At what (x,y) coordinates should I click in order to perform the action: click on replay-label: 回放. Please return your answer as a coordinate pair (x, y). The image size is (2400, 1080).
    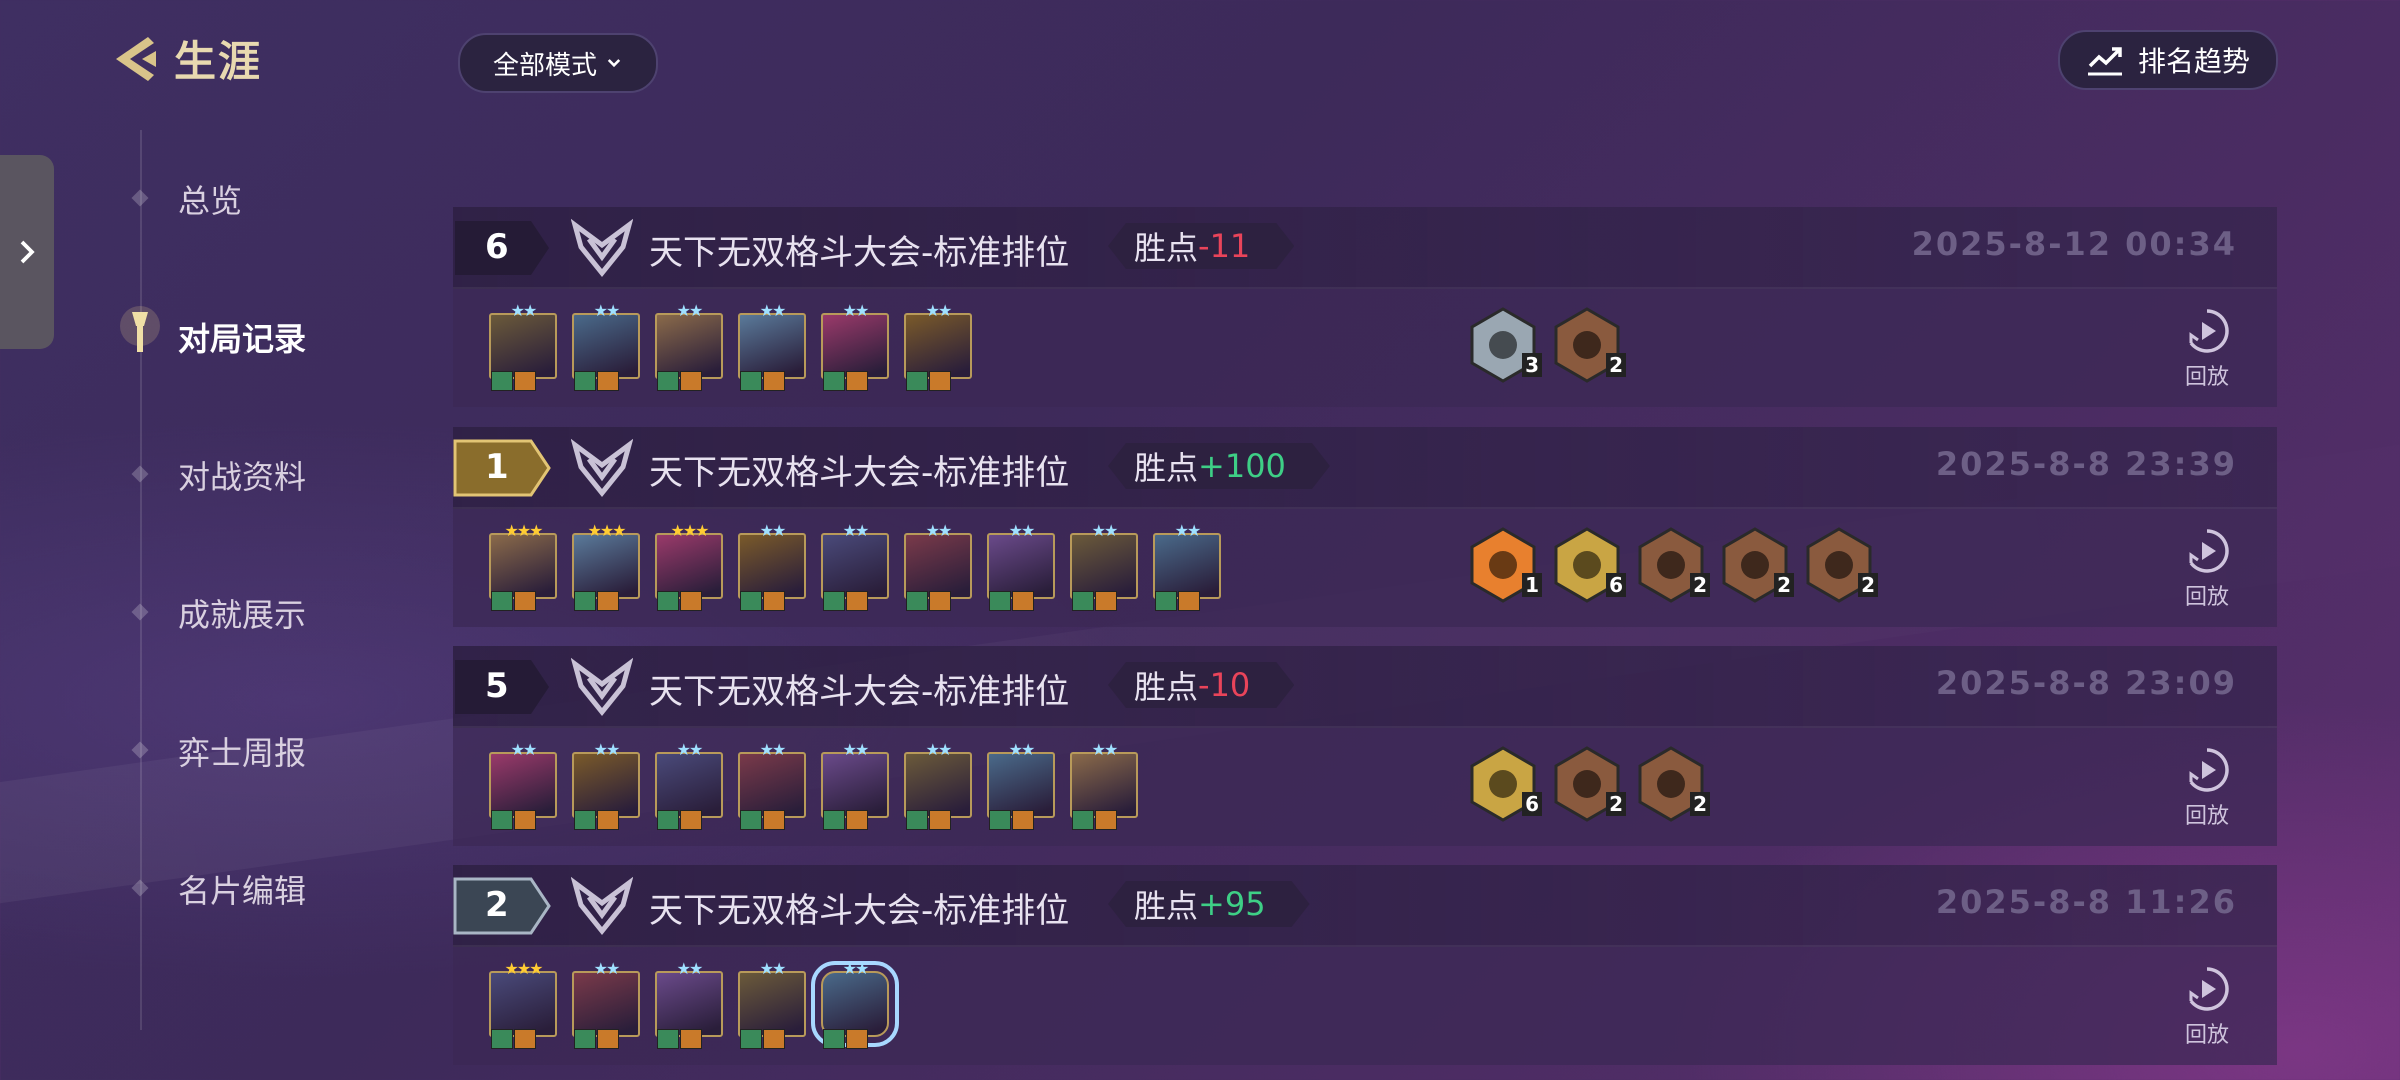
    Looking at the image, I should click on (2206, 377).